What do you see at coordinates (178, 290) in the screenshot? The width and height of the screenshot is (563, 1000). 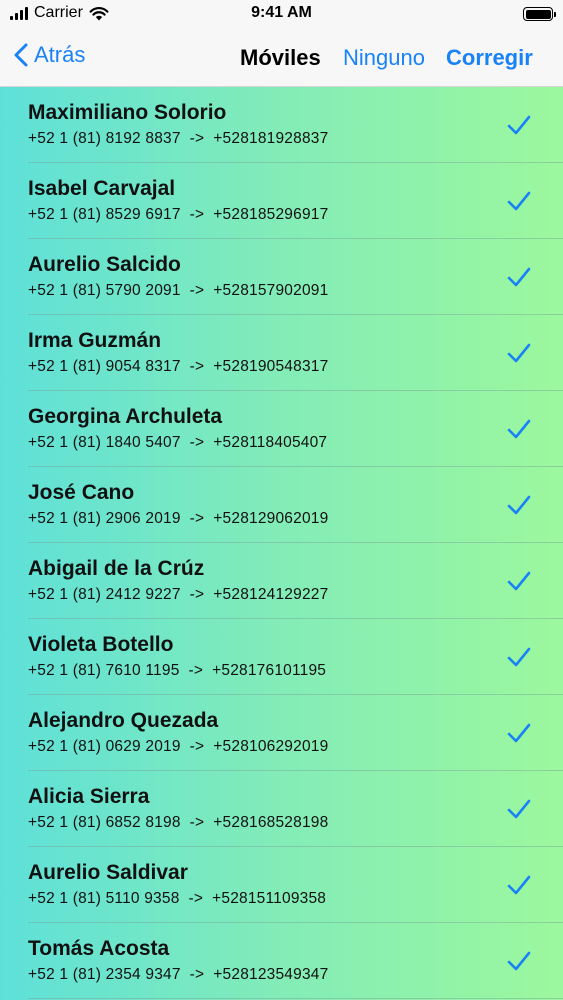 I see `contact-phone-conversion: +52 1 (81) 5790 2091 -> +528157902091` at bounding box center [178, 290].